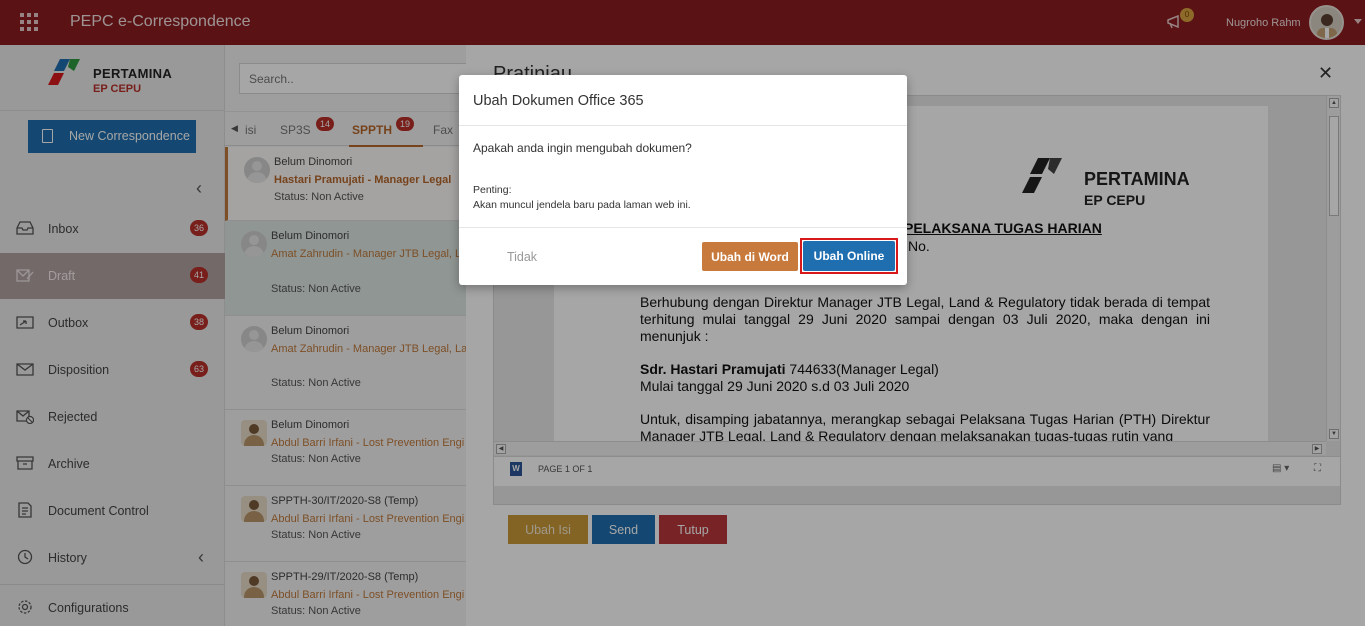 This screenshot has height=626, width=1365. What do you see at coordinates (750, 256) in the screenshot?
I see `edit-in-word-button: Ubah di Word` at bounding box center [750, 256].